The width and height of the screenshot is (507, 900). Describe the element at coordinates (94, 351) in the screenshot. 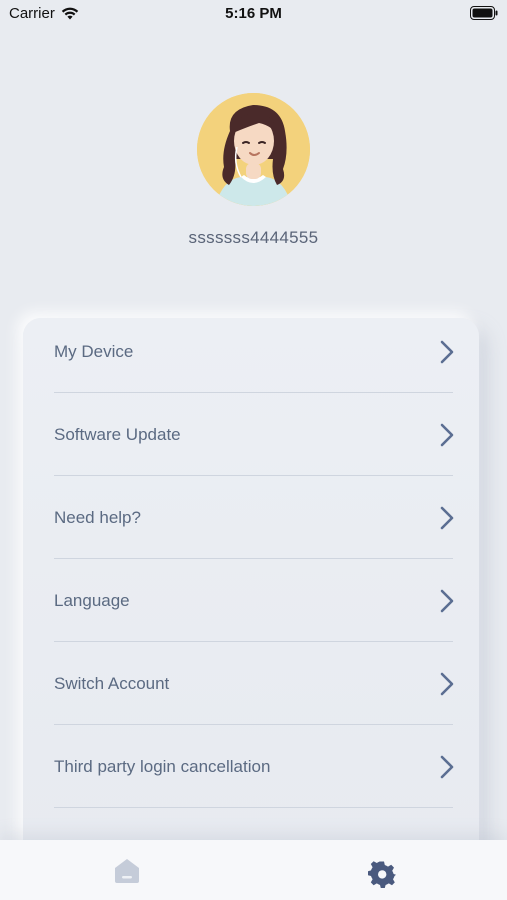

I see `menu-item-label: My Device` at that location.